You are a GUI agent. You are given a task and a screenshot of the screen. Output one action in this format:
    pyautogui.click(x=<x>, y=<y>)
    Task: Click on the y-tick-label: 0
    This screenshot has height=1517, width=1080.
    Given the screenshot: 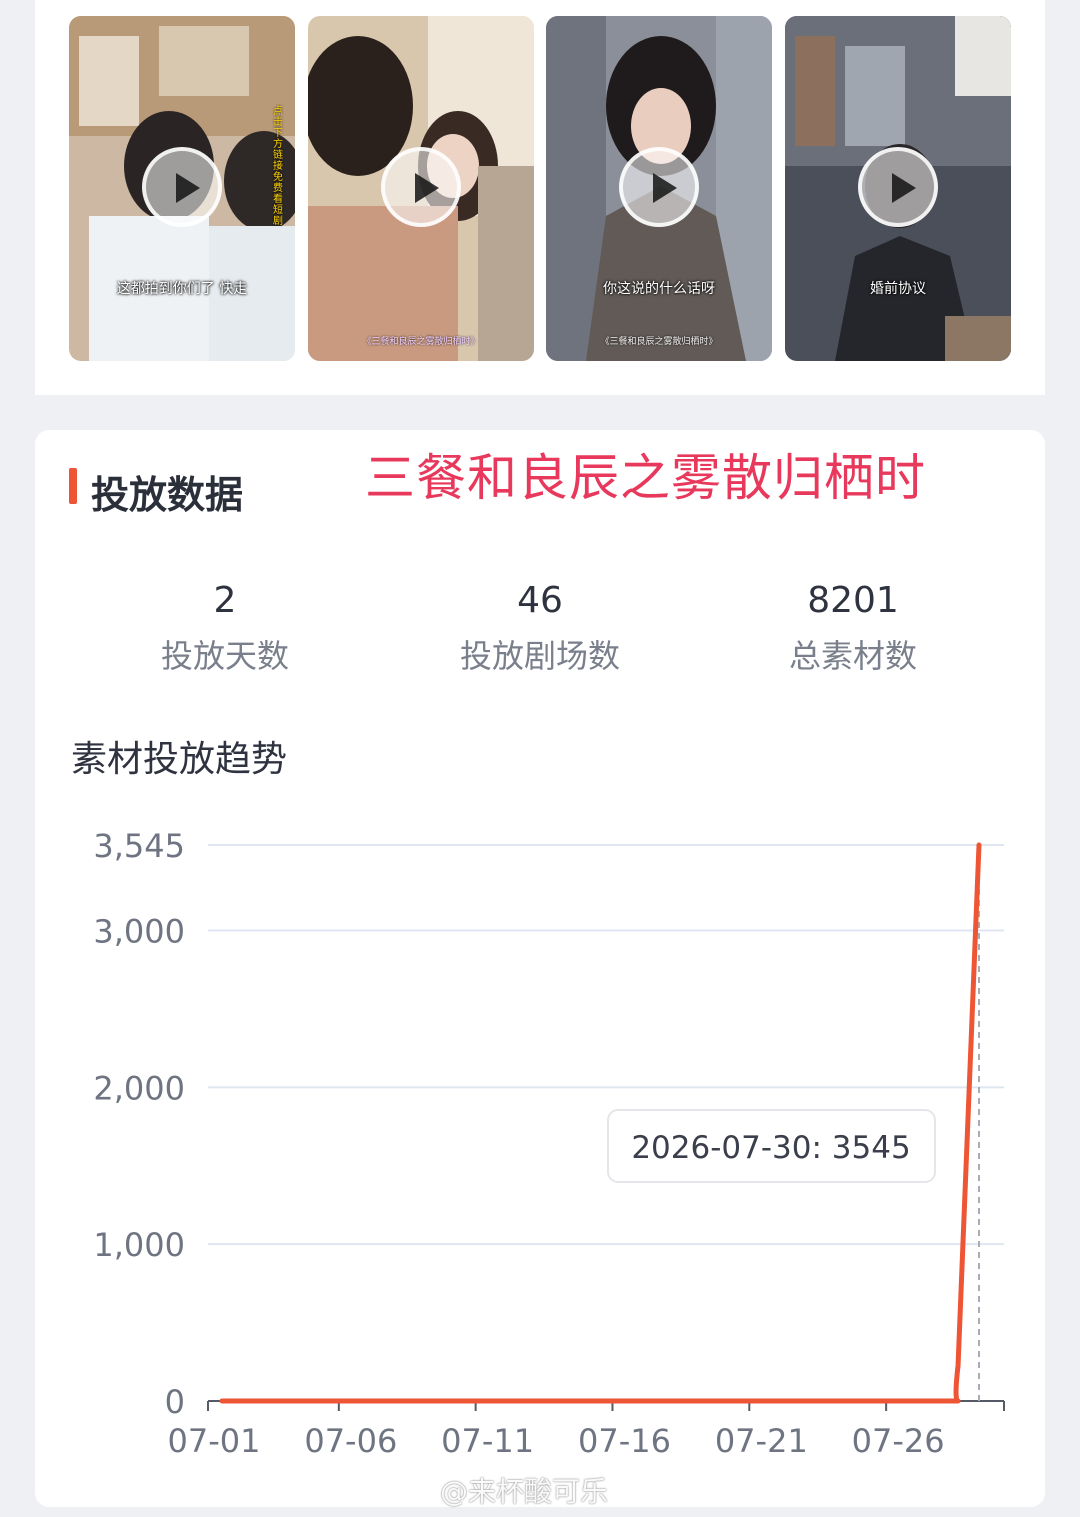 What is the action you would take?
    pyautogui.click(x=175, y=1402)
    